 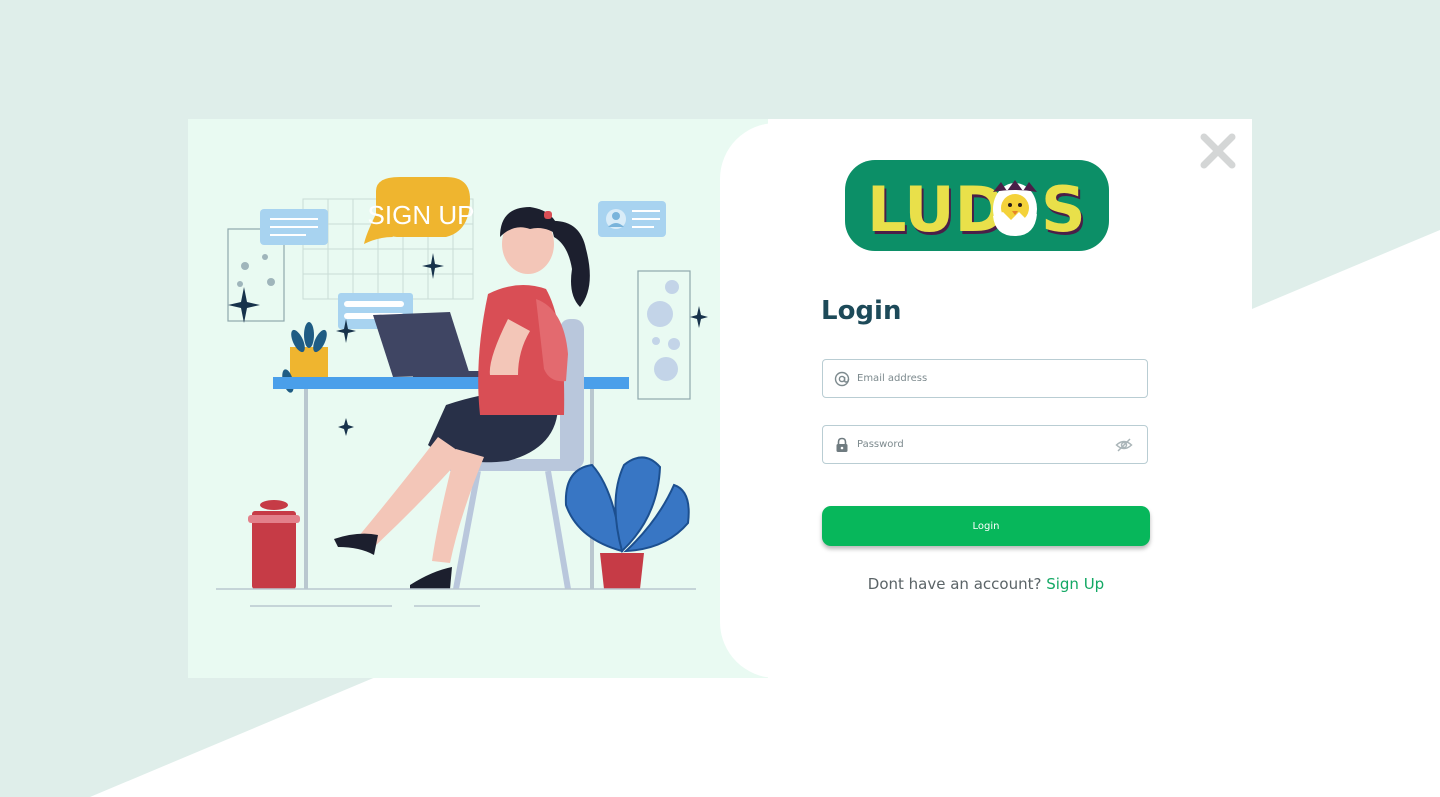 I want to click on signup-prompt: Dont have an account? Sign Up, so click(x=986, y=584).